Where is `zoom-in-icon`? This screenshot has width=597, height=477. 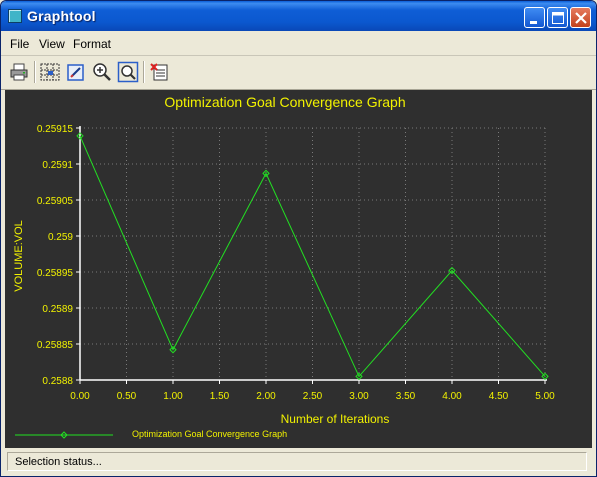 zoom-in-icon is located at coordinates (102, 72).